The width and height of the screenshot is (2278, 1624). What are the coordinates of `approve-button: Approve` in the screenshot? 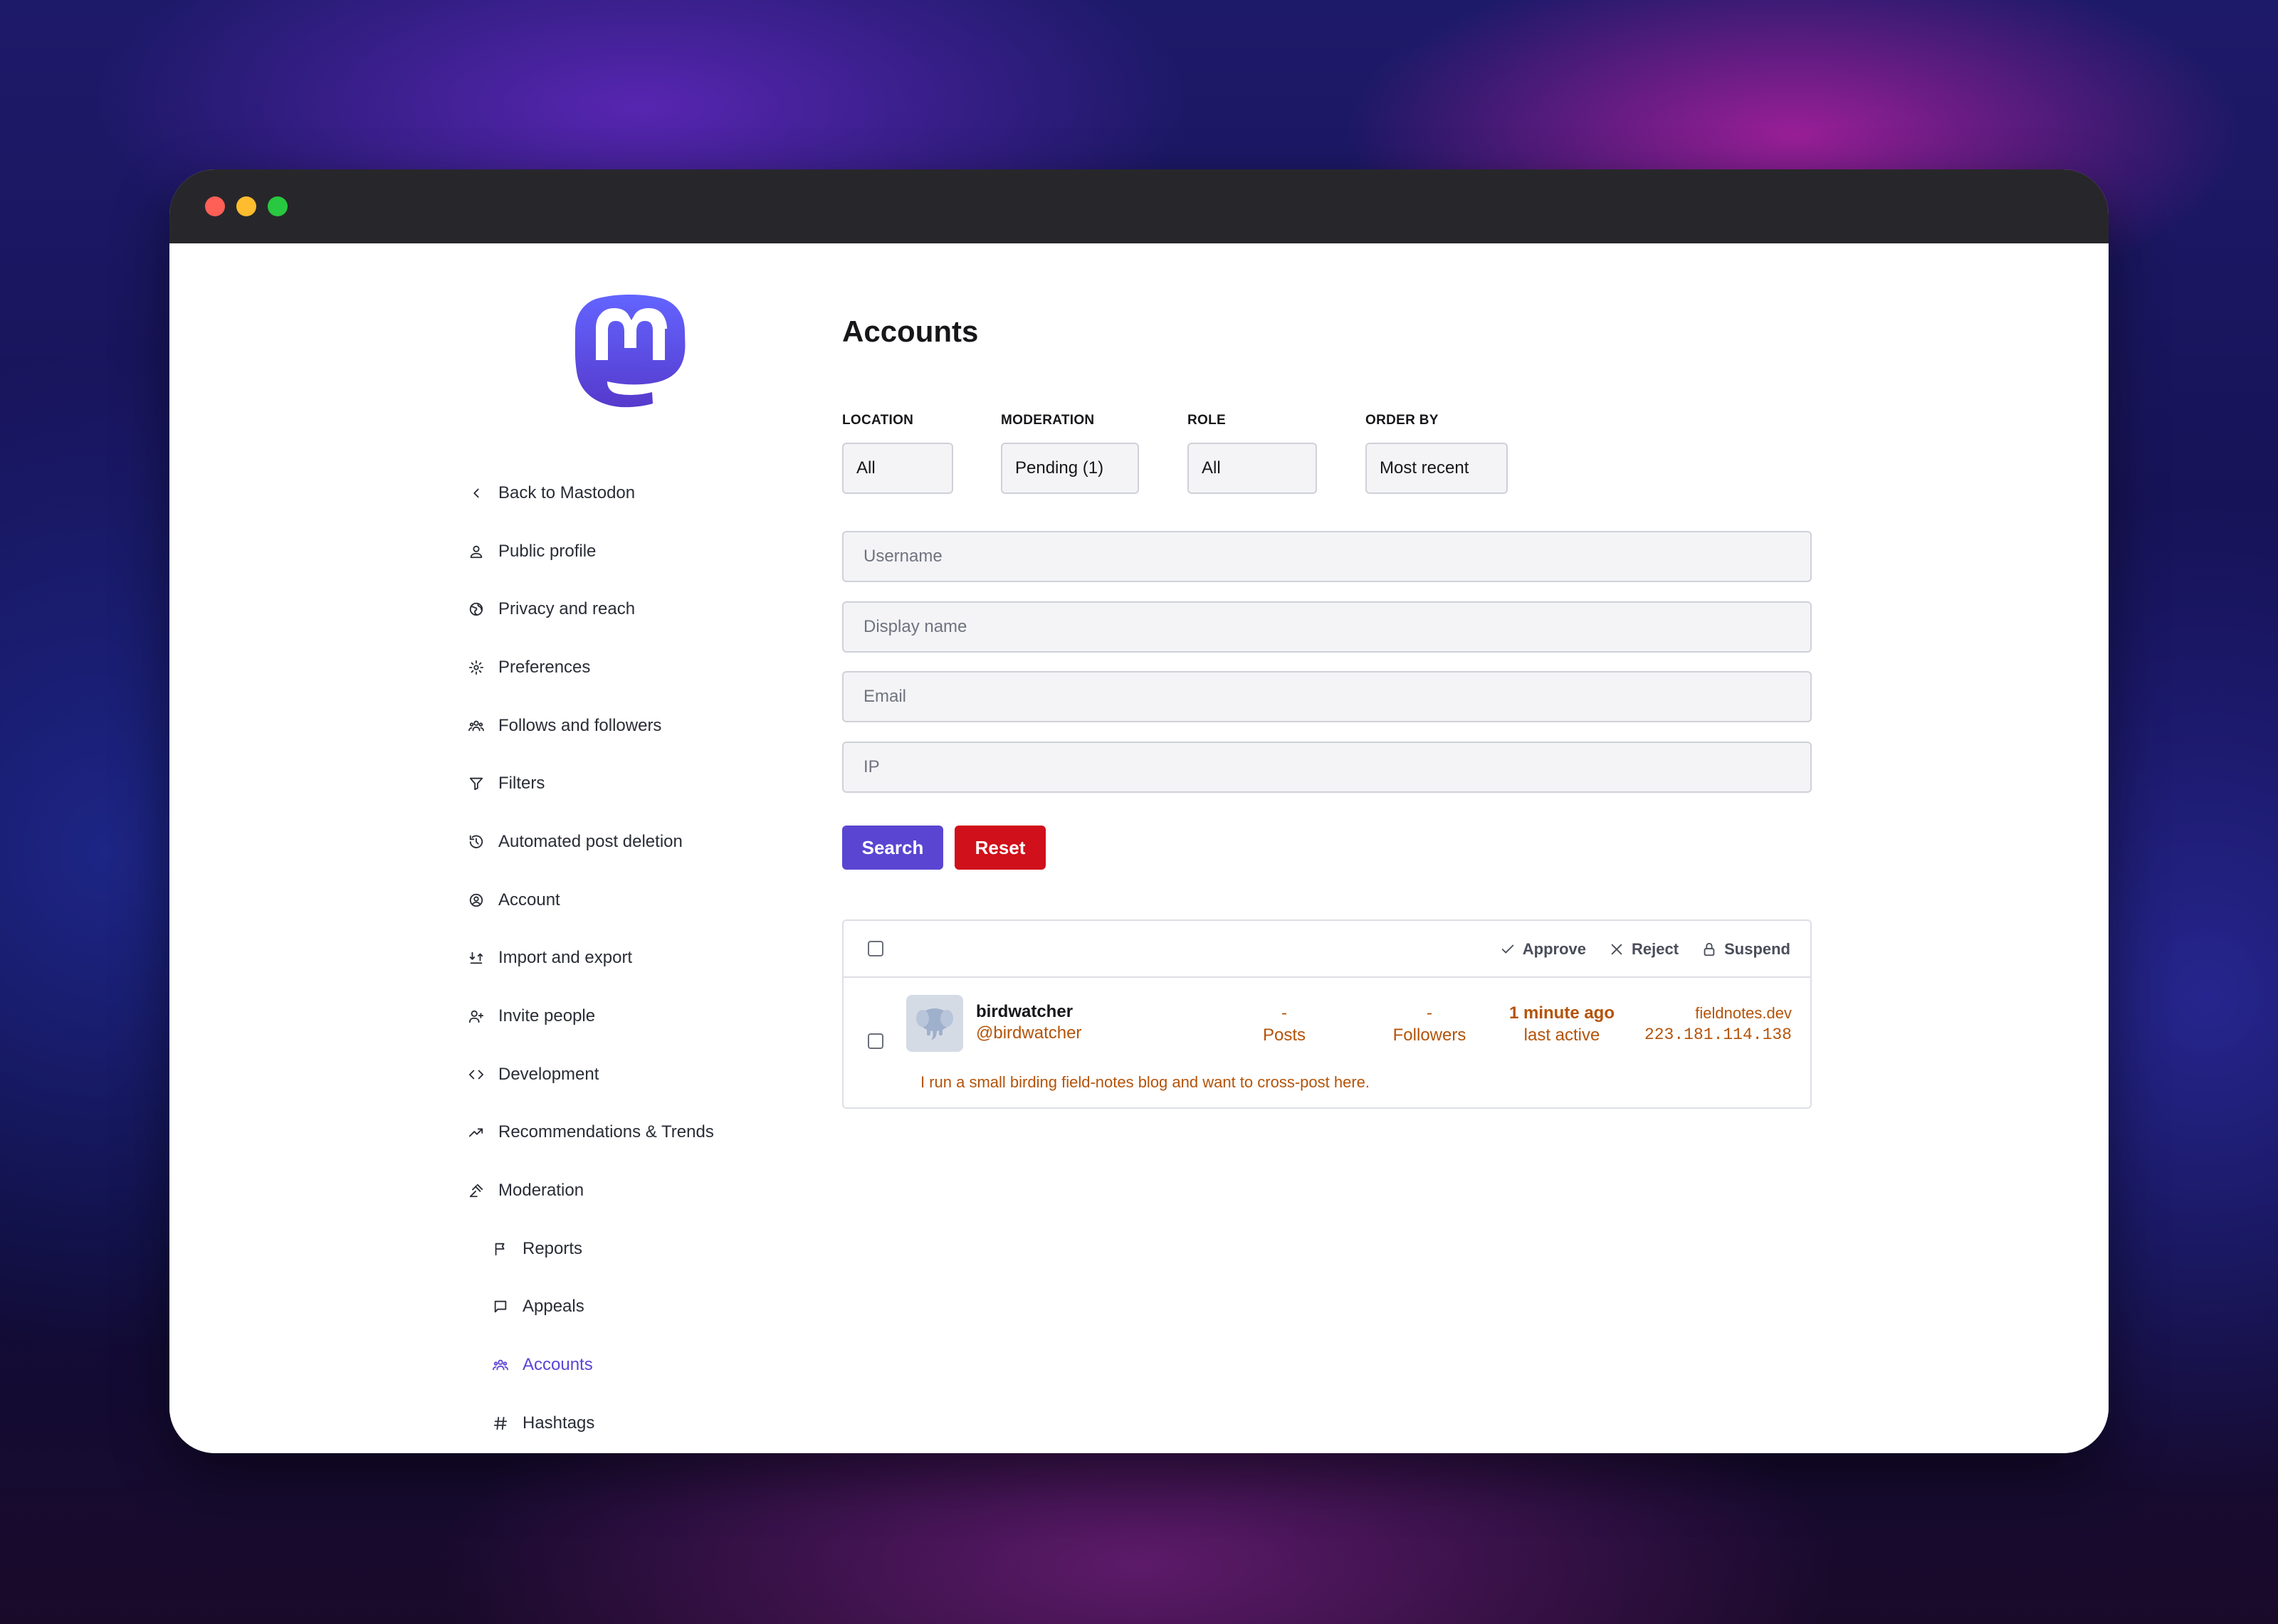 It's located at (1543, 949).